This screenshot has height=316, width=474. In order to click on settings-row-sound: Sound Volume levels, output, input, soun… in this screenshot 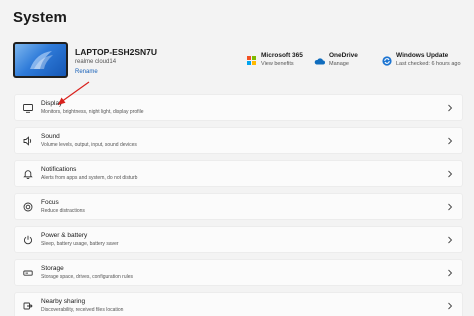, I will do `click(238, 140)`.